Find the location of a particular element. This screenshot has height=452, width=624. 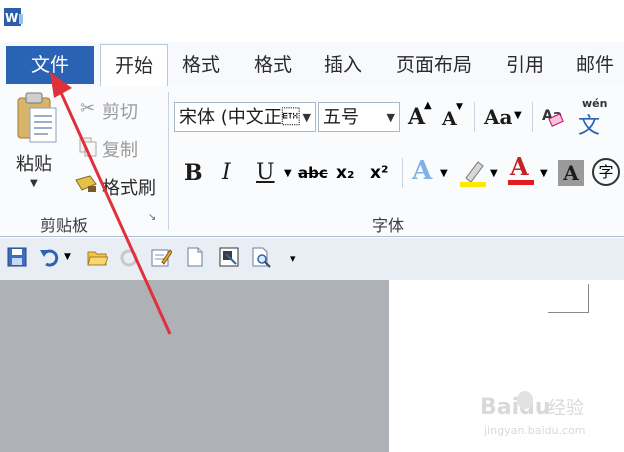

enclose-characters-button: 字 is located at coordinates (606, 172).